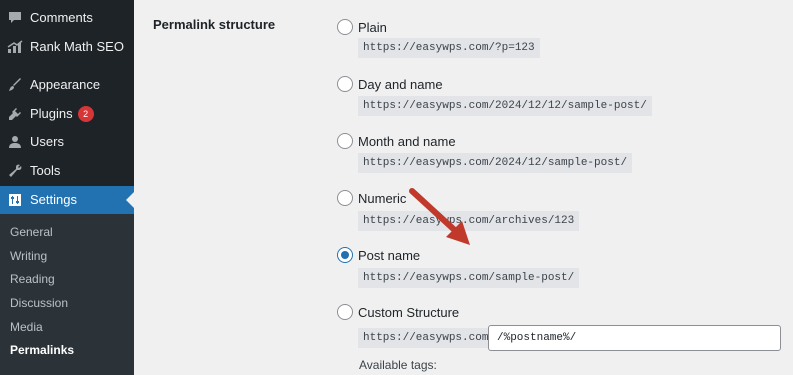  I want to click on menu-item-appearance: Appearance, so click(67, 85).